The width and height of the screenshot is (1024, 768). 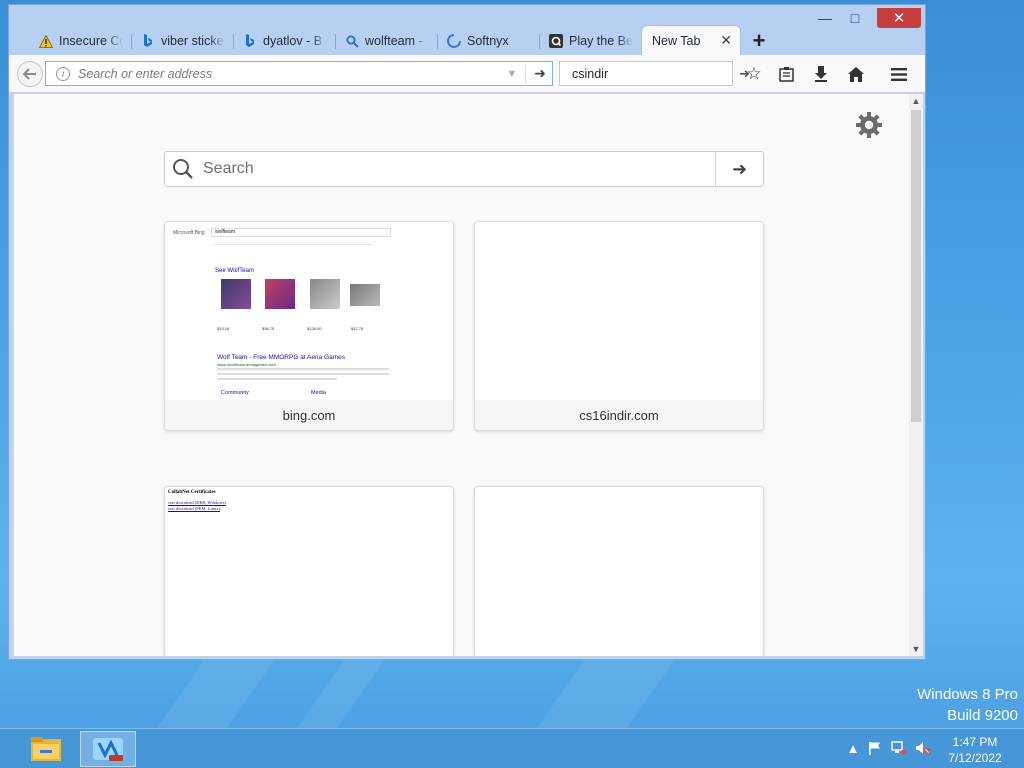 What do you see at coordinates (46, 41) in the screenshot?
I see `warning-icon` at bounding box center [46, 41].